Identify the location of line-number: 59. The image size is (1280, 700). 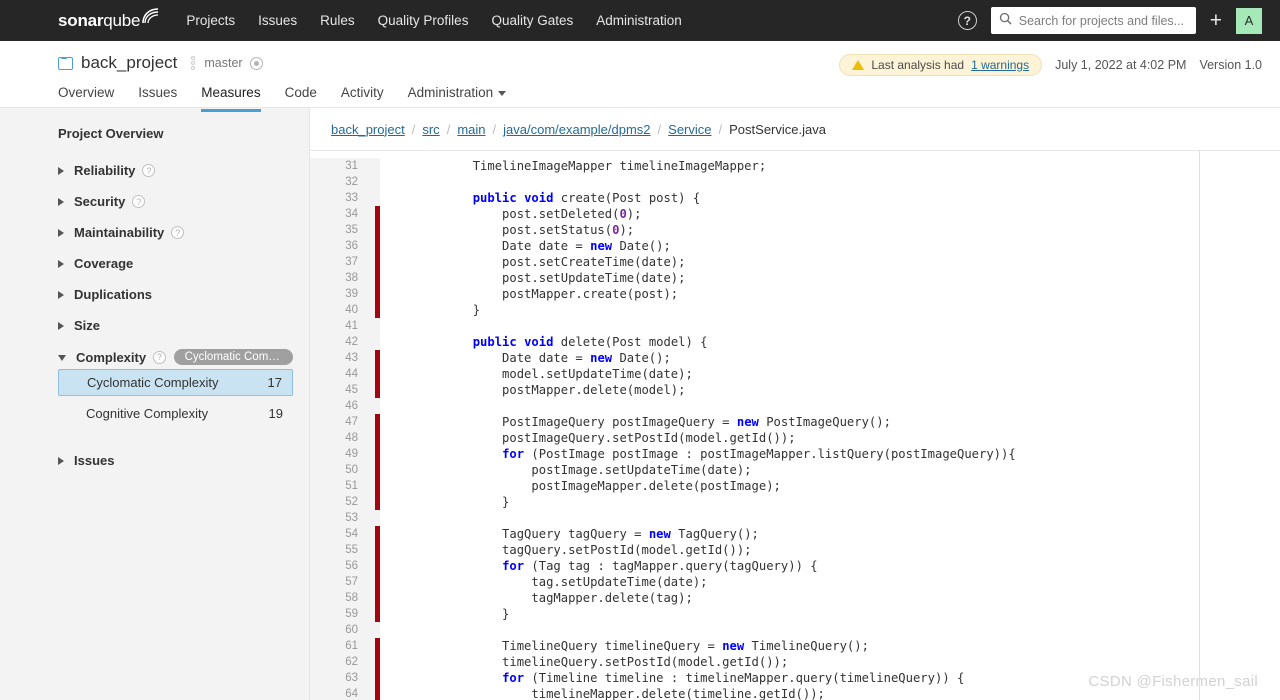
(341, 614).